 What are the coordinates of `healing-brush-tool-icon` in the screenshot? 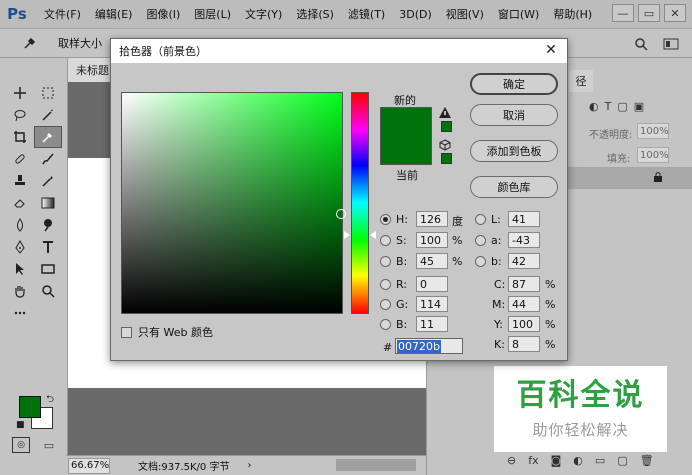 It's located at (20, 159).